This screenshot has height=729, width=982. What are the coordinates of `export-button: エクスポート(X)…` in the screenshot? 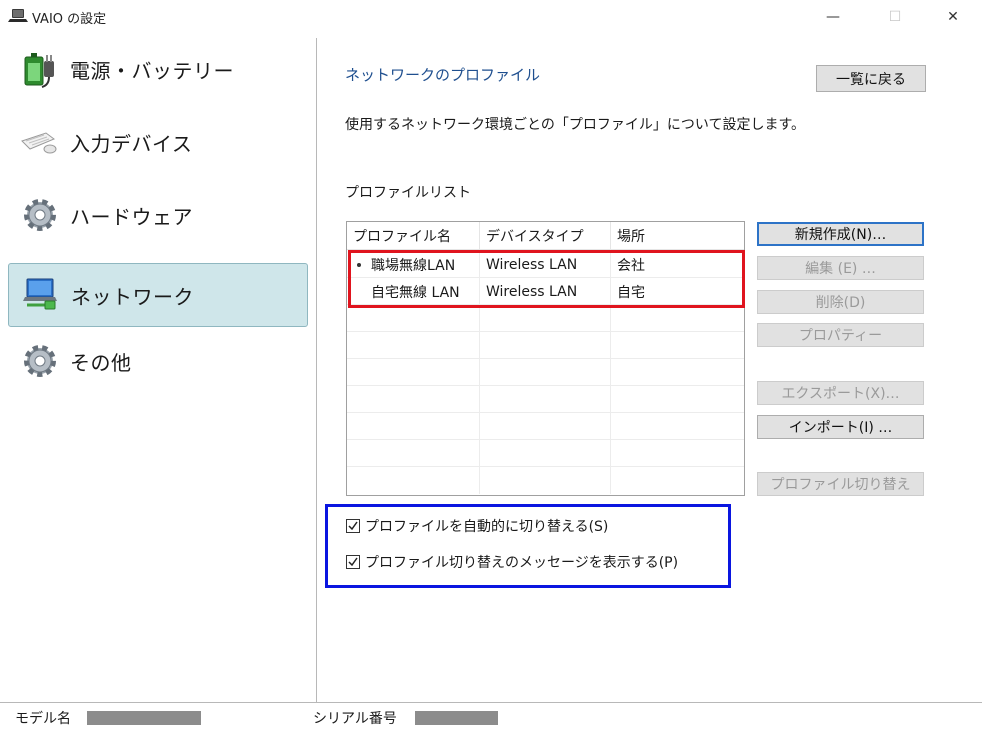 It's located at (840, 393).